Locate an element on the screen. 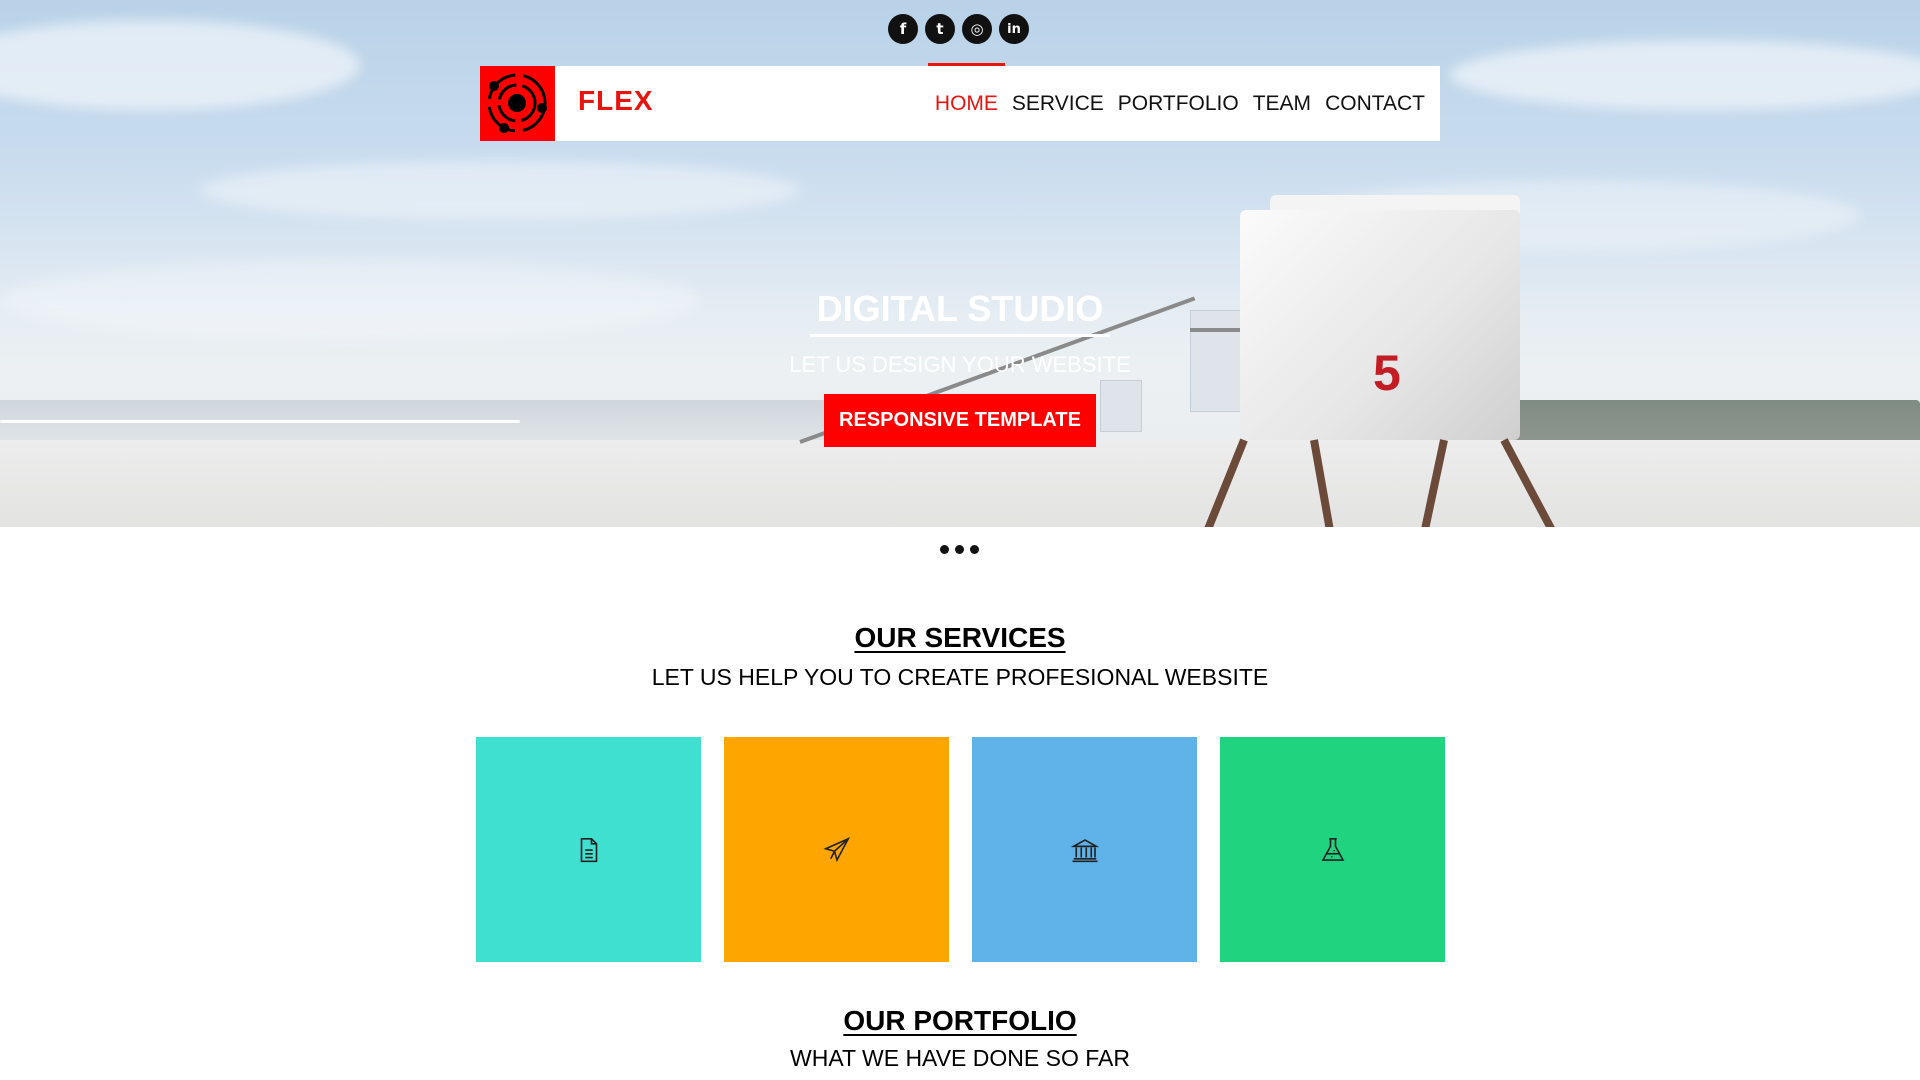  service-tile-paper-plane is located at coordinates (836, 849).